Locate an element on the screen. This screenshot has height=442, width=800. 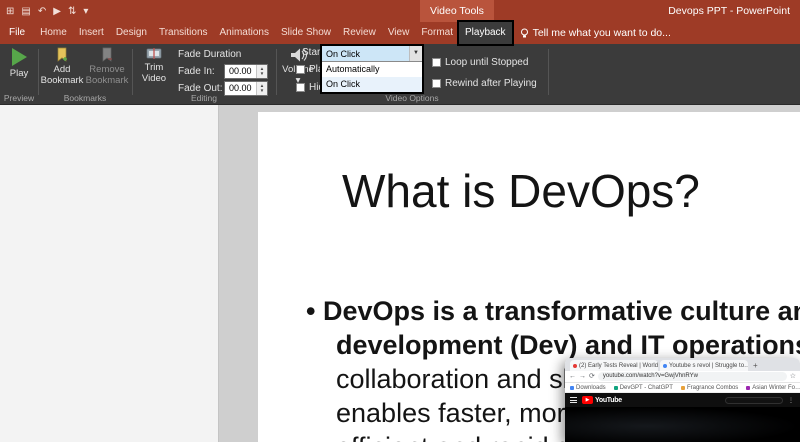
hide-while-not-playing-checkbox is located at coordinates (300, 87).